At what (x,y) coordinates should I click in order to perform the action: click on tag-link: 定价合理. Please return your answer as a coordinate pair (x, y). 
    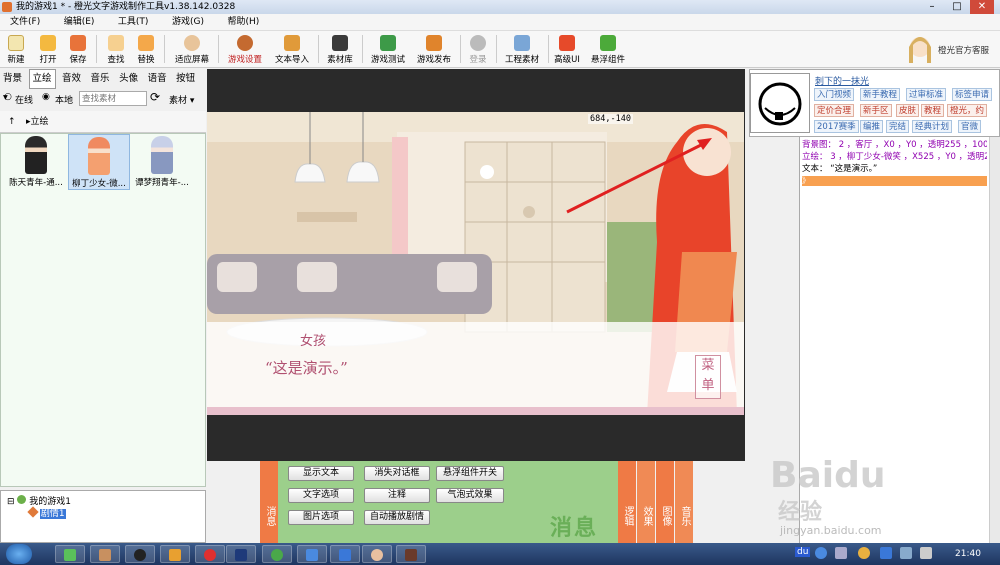
    Looking at the image, I should click on (834, 110).